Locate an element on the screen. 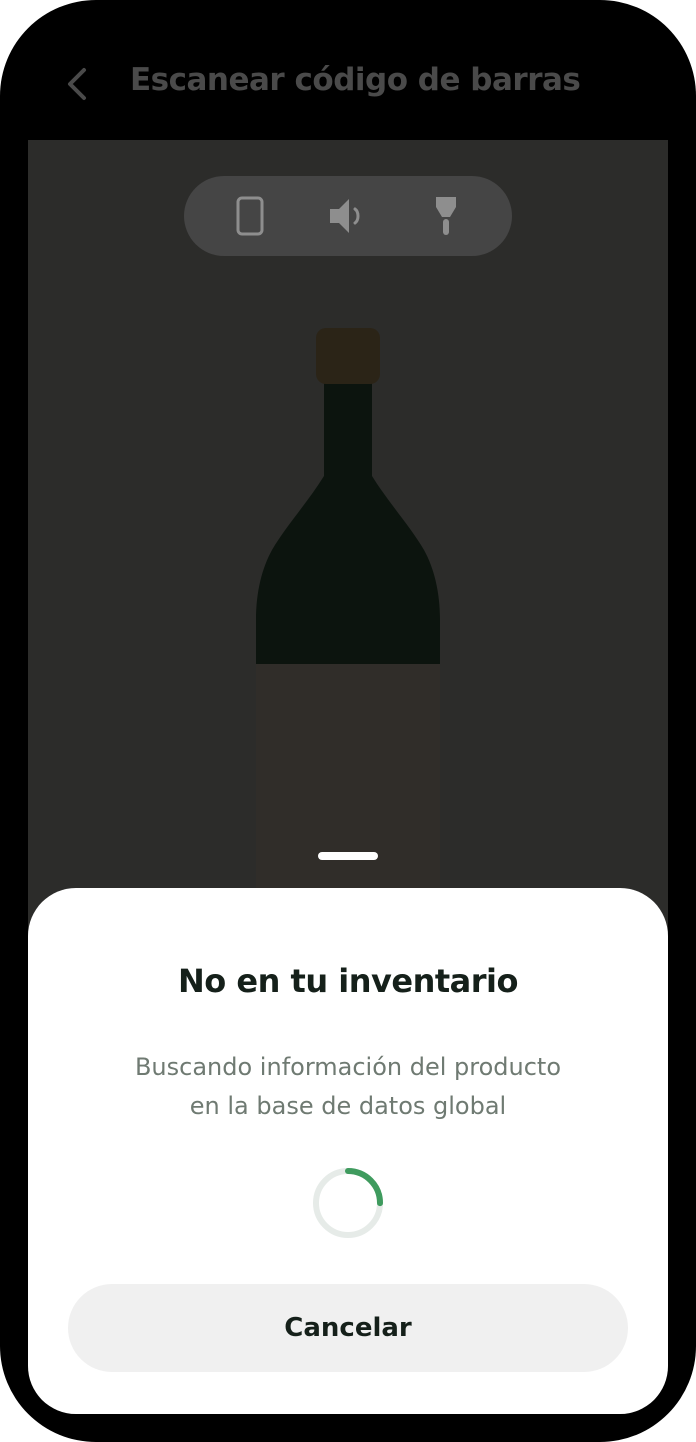  sheet-title: No en tu inventario is located at coordinates (348, 981).